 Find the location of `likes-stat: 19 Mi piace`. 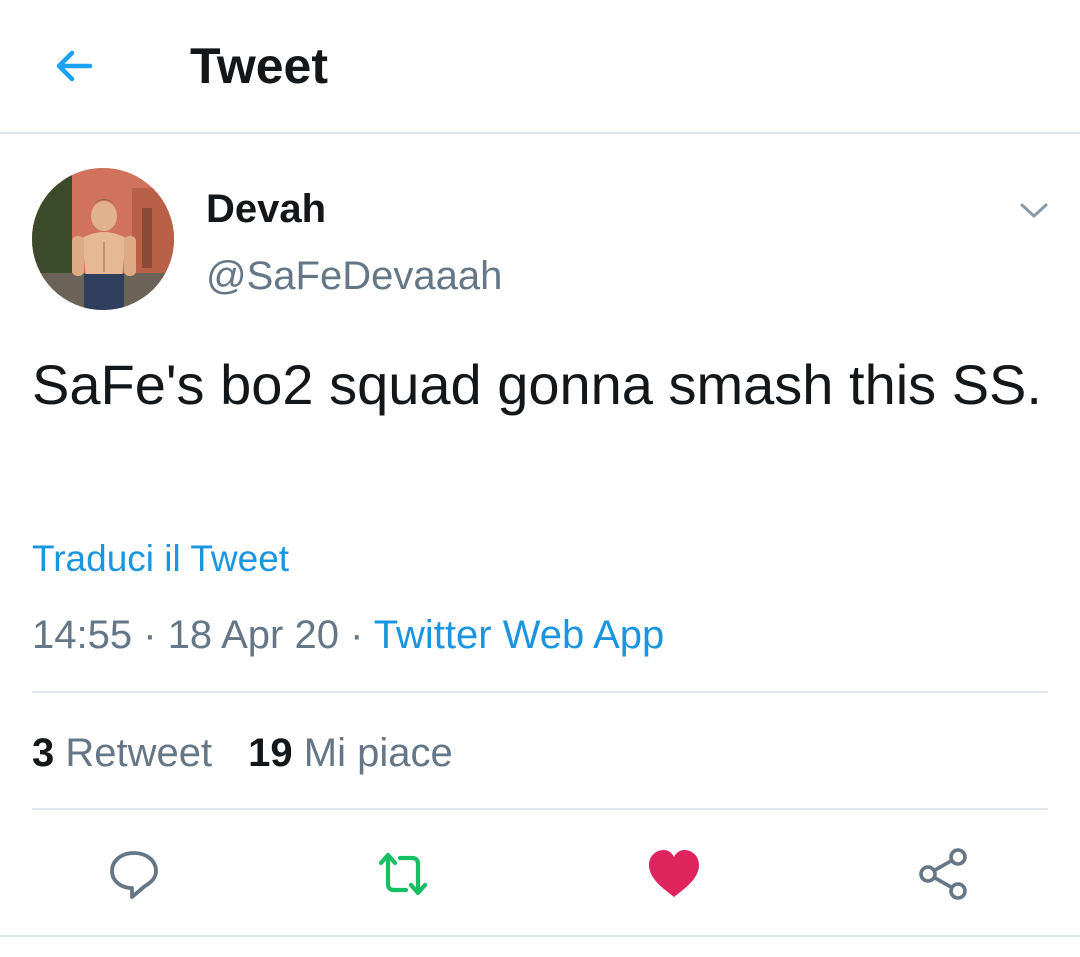

likes-stat: 19 Mi piace is located at coordinates (350, 753).